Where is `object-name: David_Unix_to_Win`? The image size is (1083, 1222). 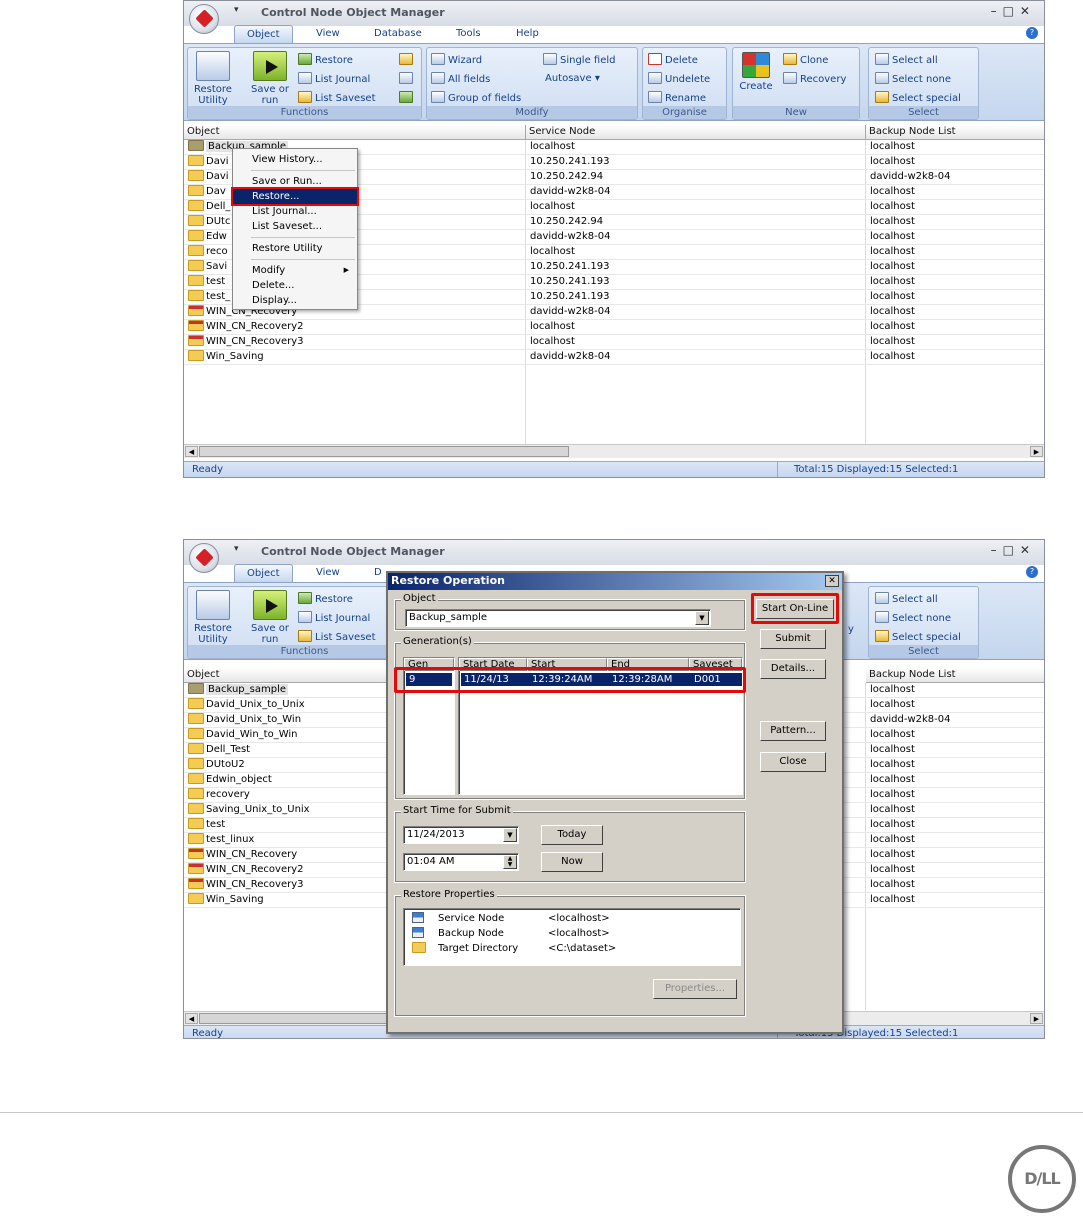
object-name: David_Unix_to_Win is located at coordinates (254, 719).